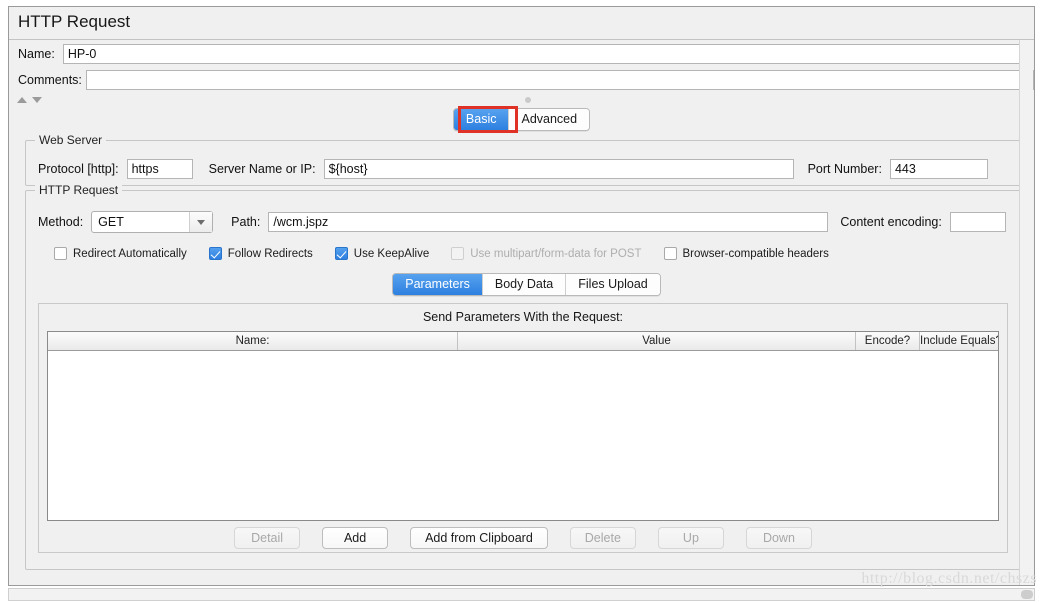  I want to click on server-name-input: ${host}, so click(558, 169).